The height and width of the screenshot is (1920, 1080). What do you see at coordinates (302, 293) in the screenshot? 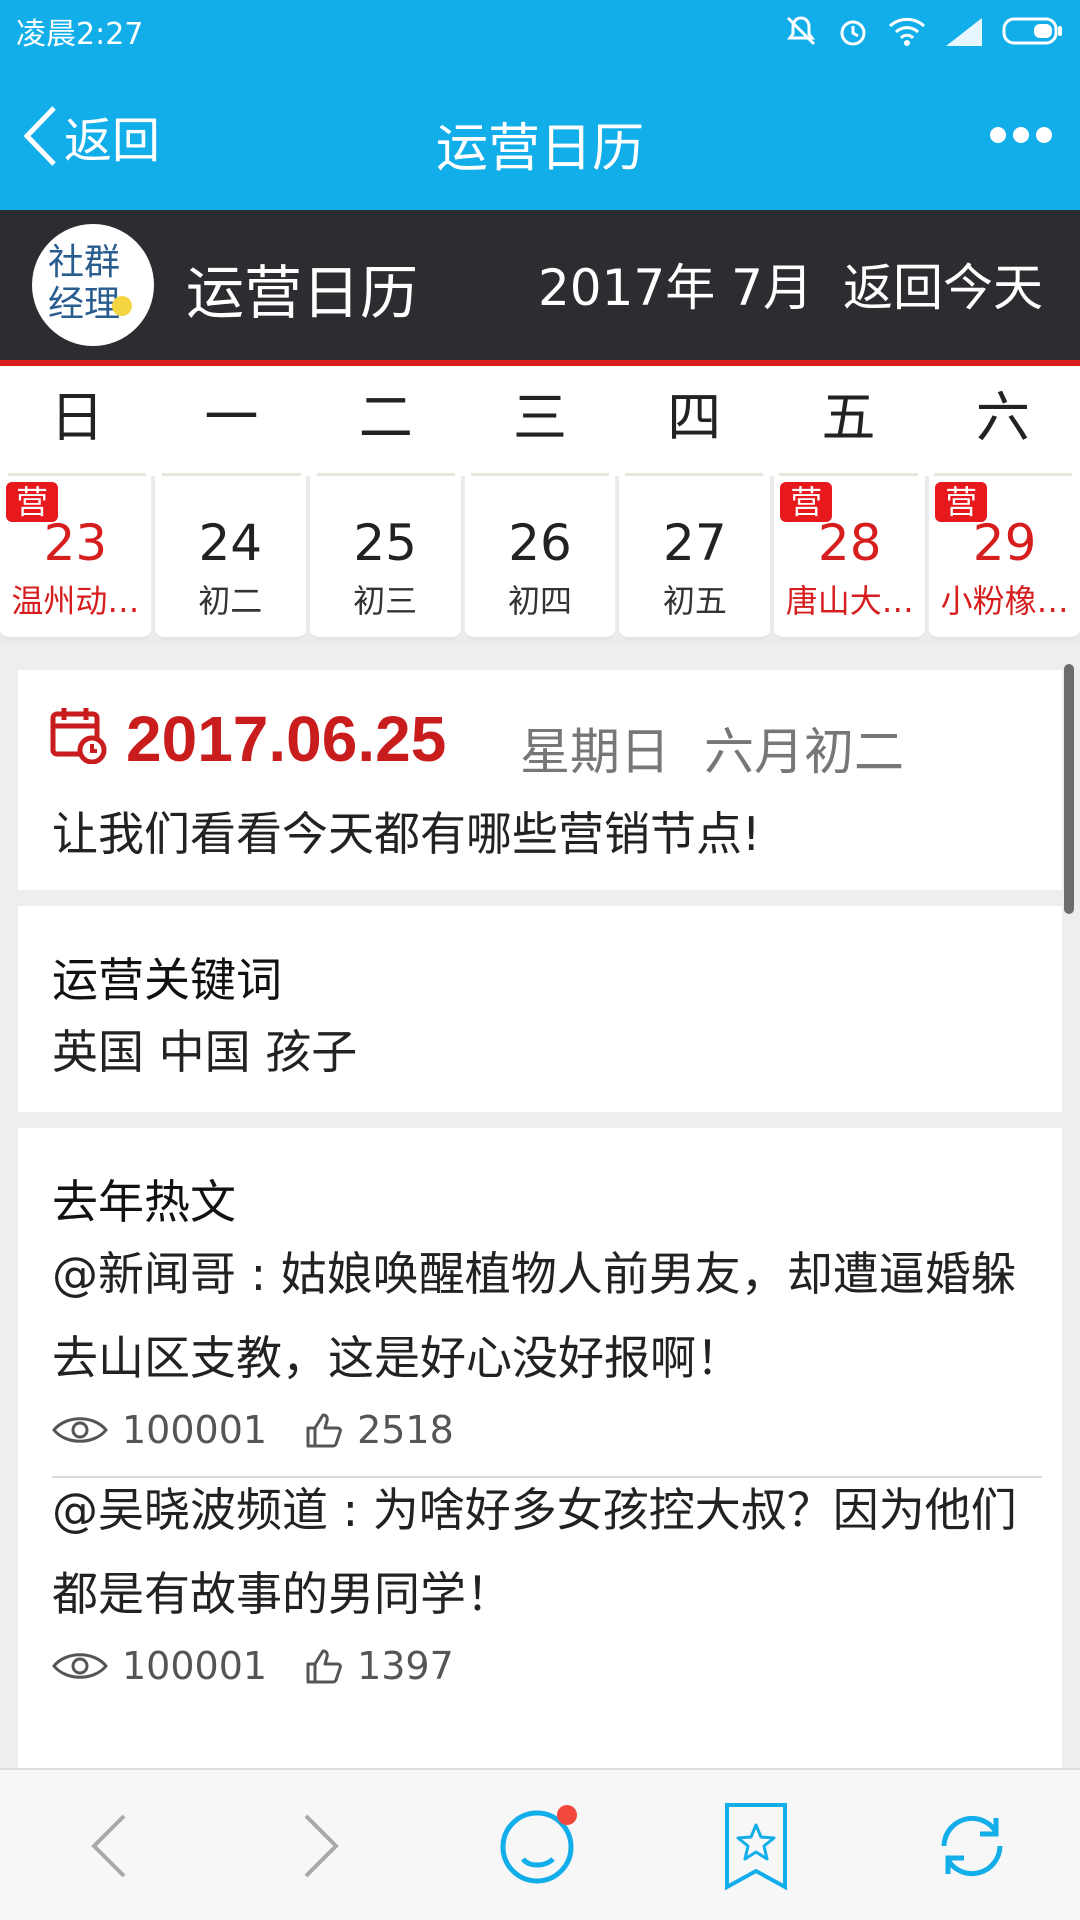
I see `brand-title: 运营日历` at bounding box center [302, 293].